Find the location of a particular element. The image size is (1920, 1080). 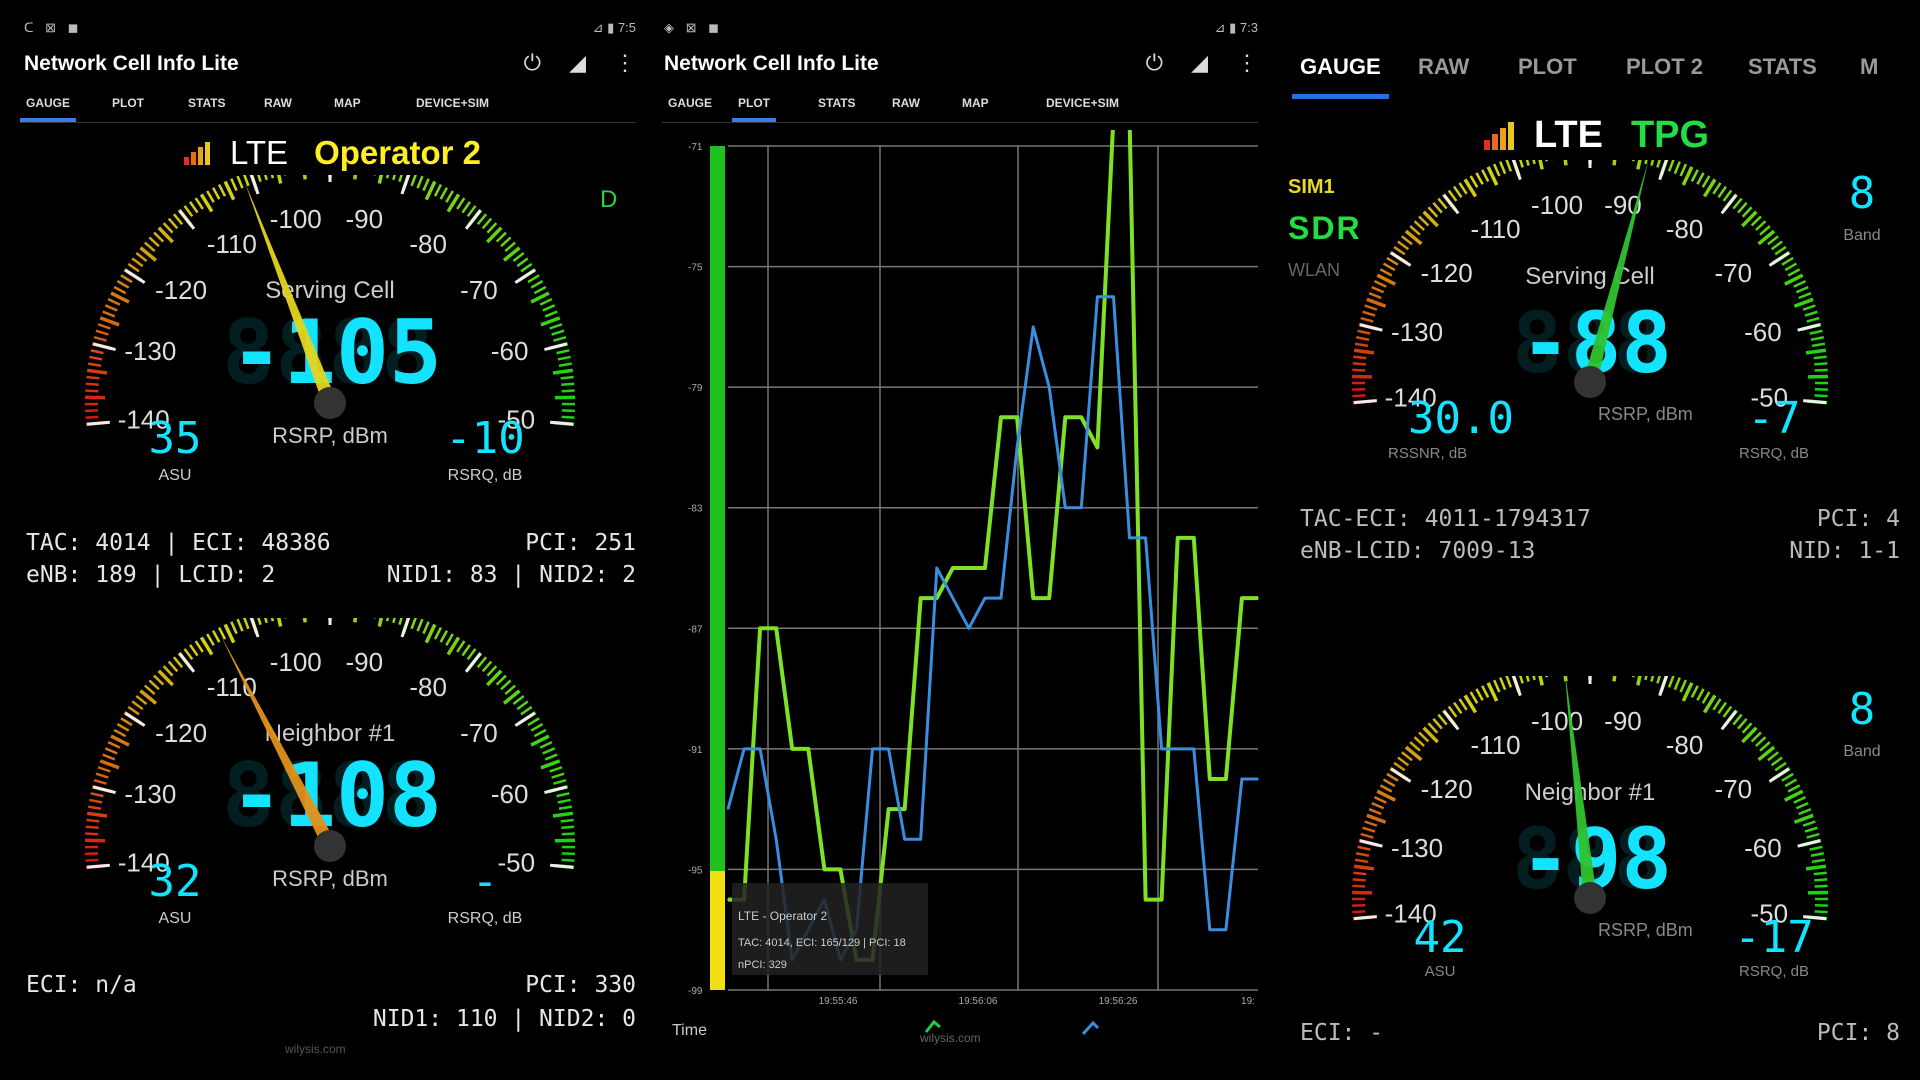

operator-name: TPG is located at coordinates (1670, 135).